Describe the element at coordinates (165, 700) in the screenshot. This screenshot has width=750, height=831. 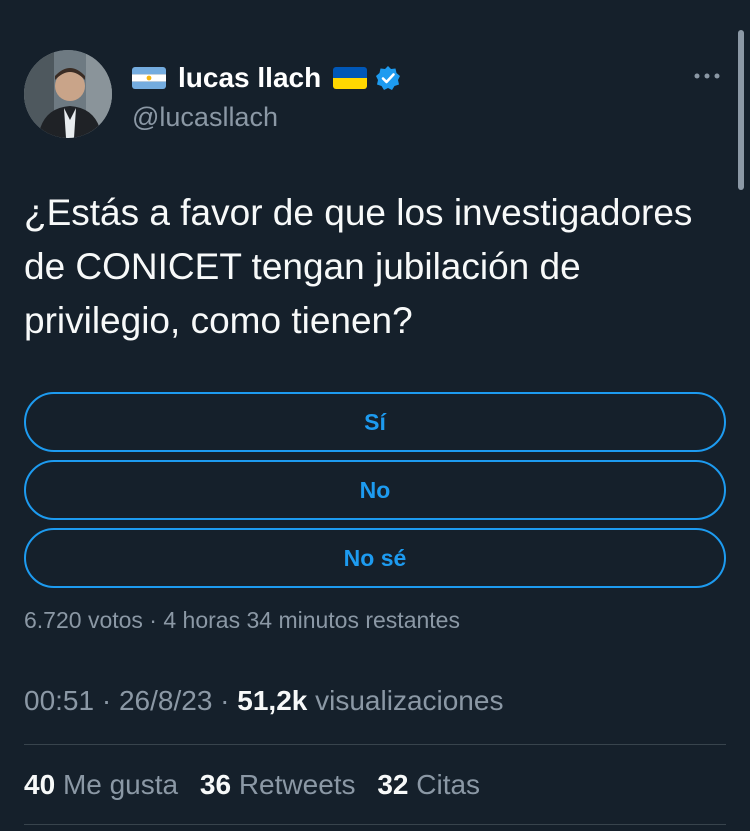
I see `tweet-date: 26/8/23` at that location.